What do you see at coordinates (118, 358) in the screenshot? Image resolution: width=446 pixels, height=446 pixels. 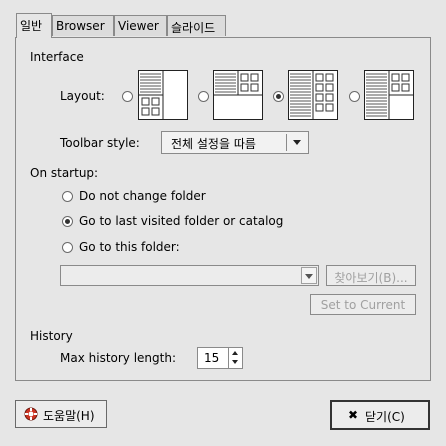 I see `max-history-length-label: Max history length:` at bounding box center [118, 358].